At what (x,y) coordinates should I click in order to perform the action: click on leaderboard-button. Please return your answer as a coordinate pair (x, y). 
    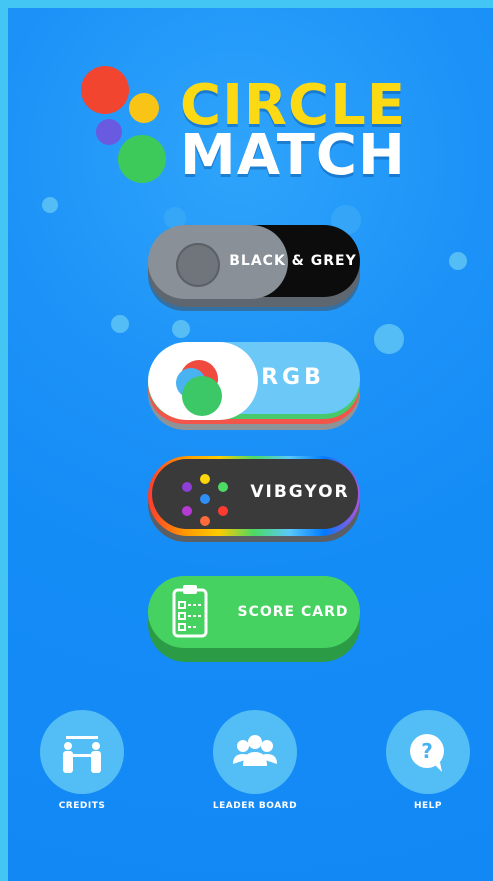
    Looking at the image, I should click on (255, 752).